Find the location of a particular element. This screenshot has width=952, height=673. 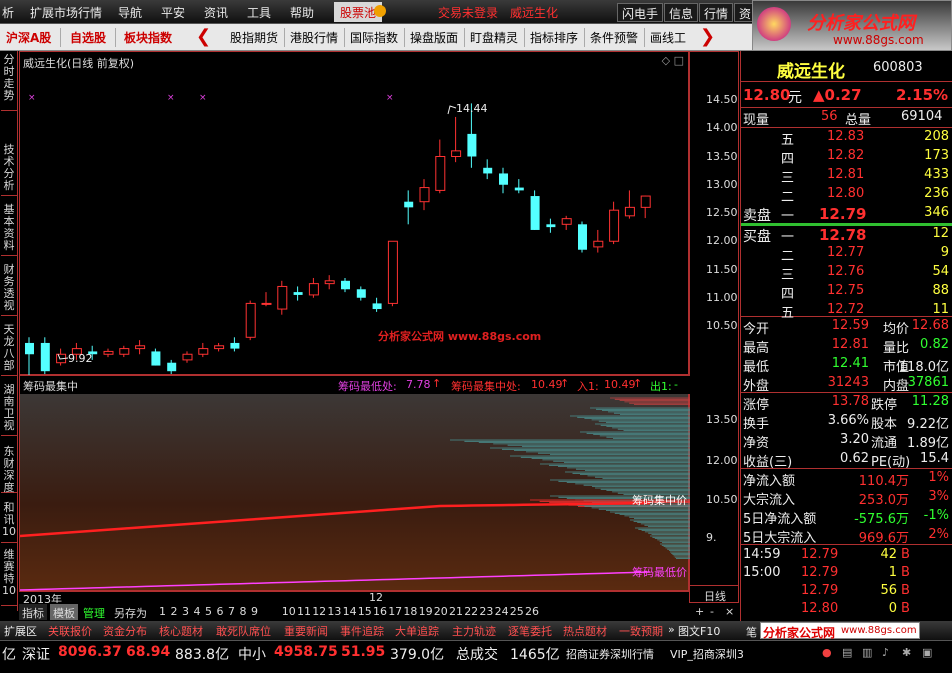

function-tab: 关联报价 is located at coordinates (70, 631).